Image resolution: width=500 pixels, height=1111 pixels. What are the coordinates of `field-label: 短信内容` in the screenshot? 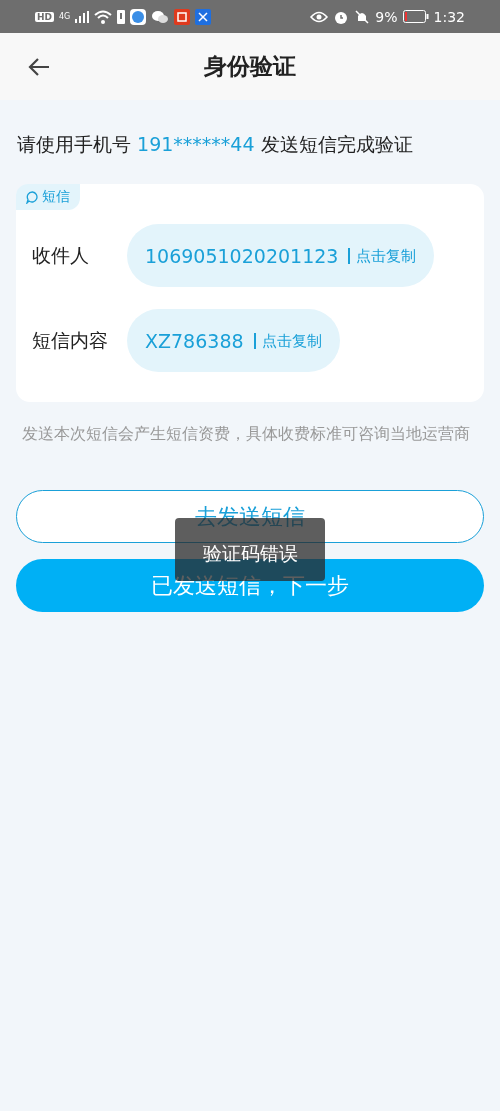 It's located at (70, 340).